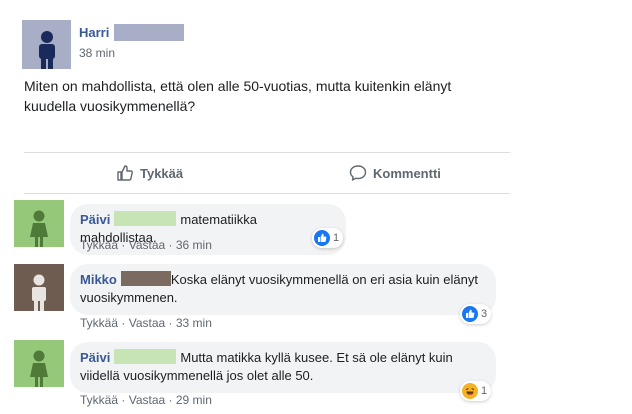 This screenshot has height=414, width=632. What do you see at coordinates (94, 32) in the screenshot?
I see `post-author-name: Harri` at bounding box center [94, 32].